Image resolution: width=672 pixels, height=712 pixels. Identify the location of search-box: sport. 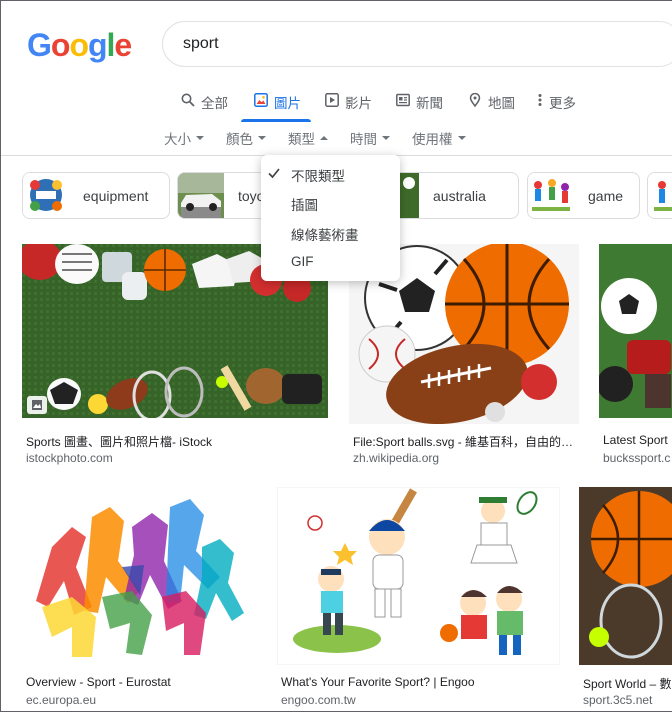
(417, 44).